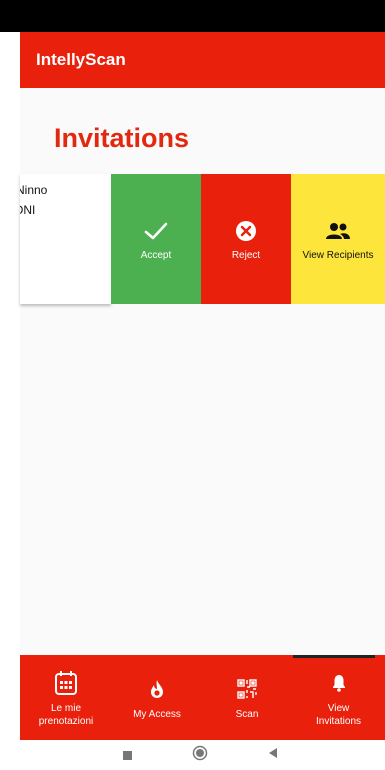  Describe the element at coordinates (66, 714) in the screenshot. I see `nav-label: Le mie prenotazioni` at that location.